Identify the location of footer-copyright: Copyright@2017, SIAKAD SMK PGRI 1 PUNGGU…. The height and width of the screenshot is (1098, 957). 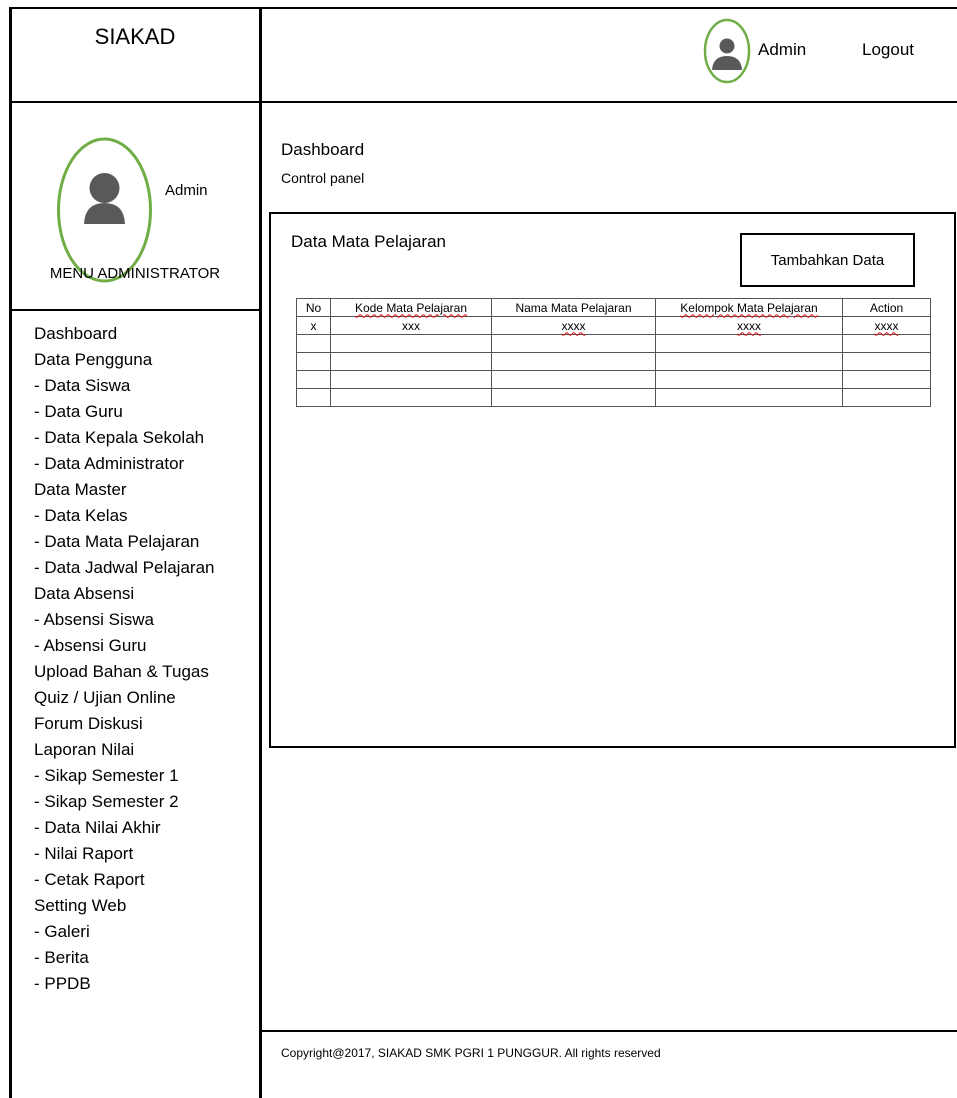
(471, 1053).